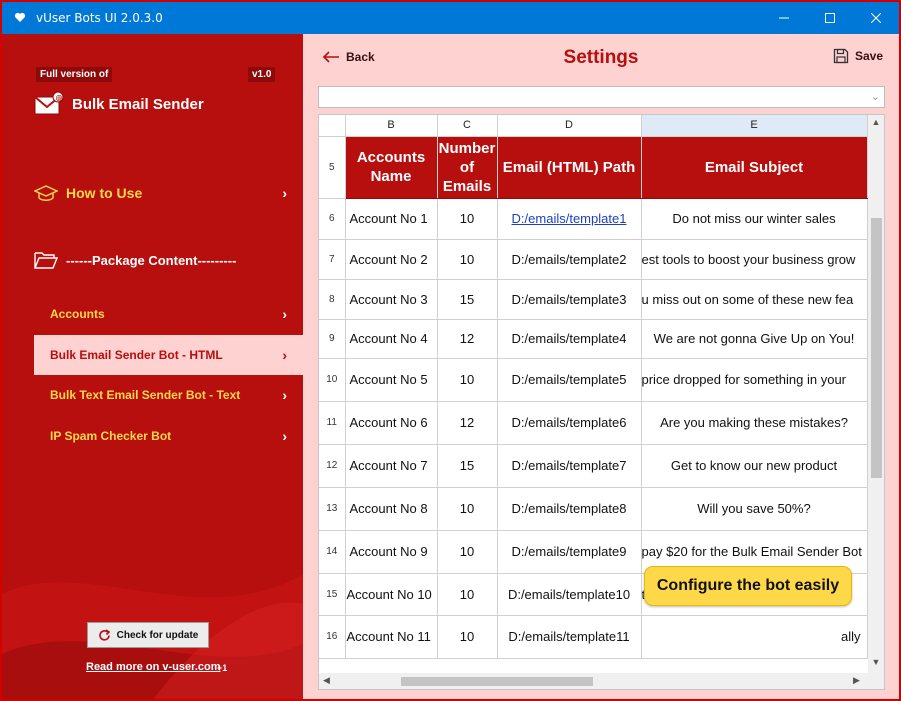 The height and width of the screenshot is (701, 901). I want to click on cell-account-name: Account No 1, so click(391, 219).